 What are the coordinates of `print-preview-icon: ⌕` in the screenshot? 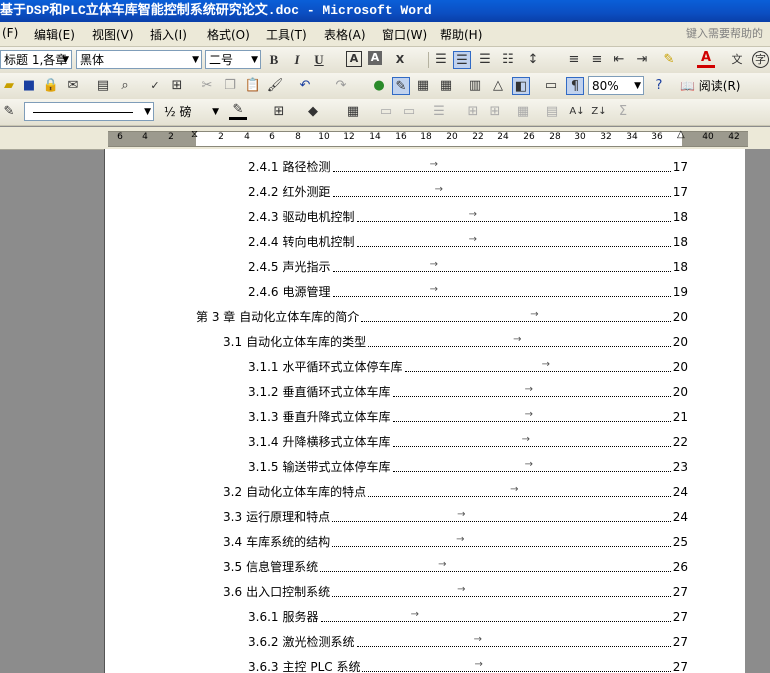 It's located at (125, 86).